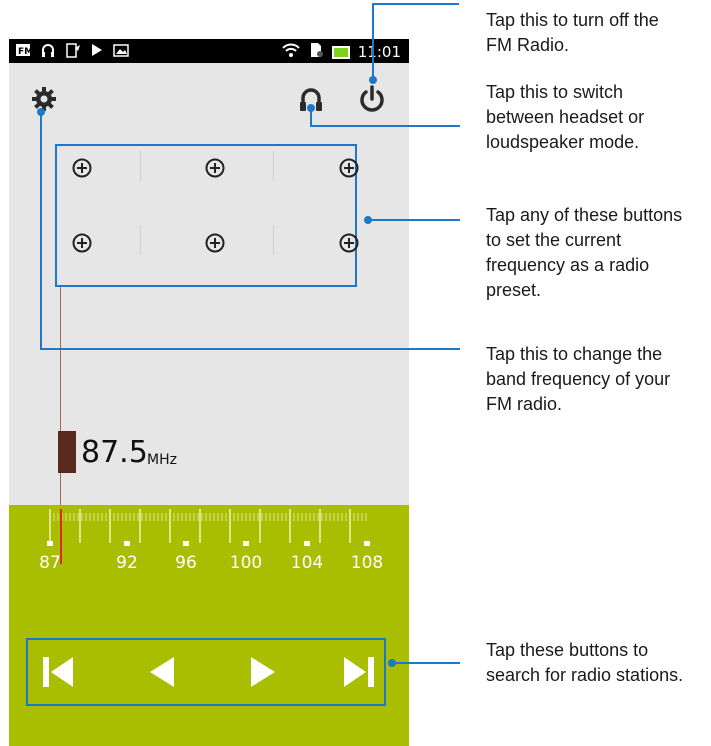  I want to click on frequency-unit: MHz, so click(162, 460).